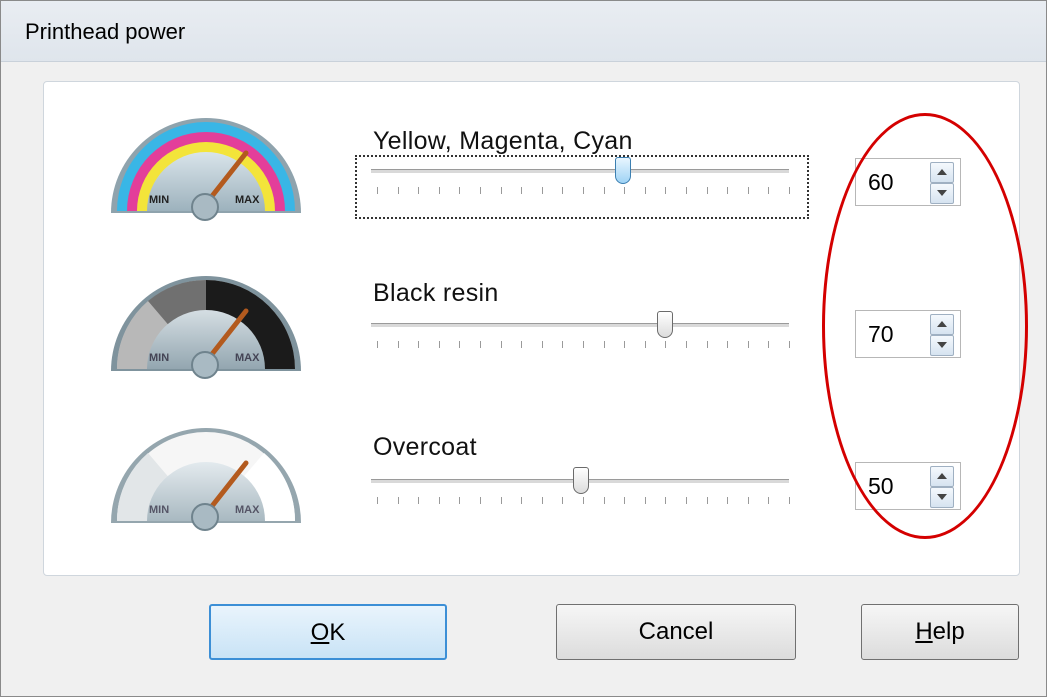 The image size is (1047, 697). What do you see at coordinates (881, 334) in the screenshot?
I see `spinner-value: 70` at bounding box center [881, 334].